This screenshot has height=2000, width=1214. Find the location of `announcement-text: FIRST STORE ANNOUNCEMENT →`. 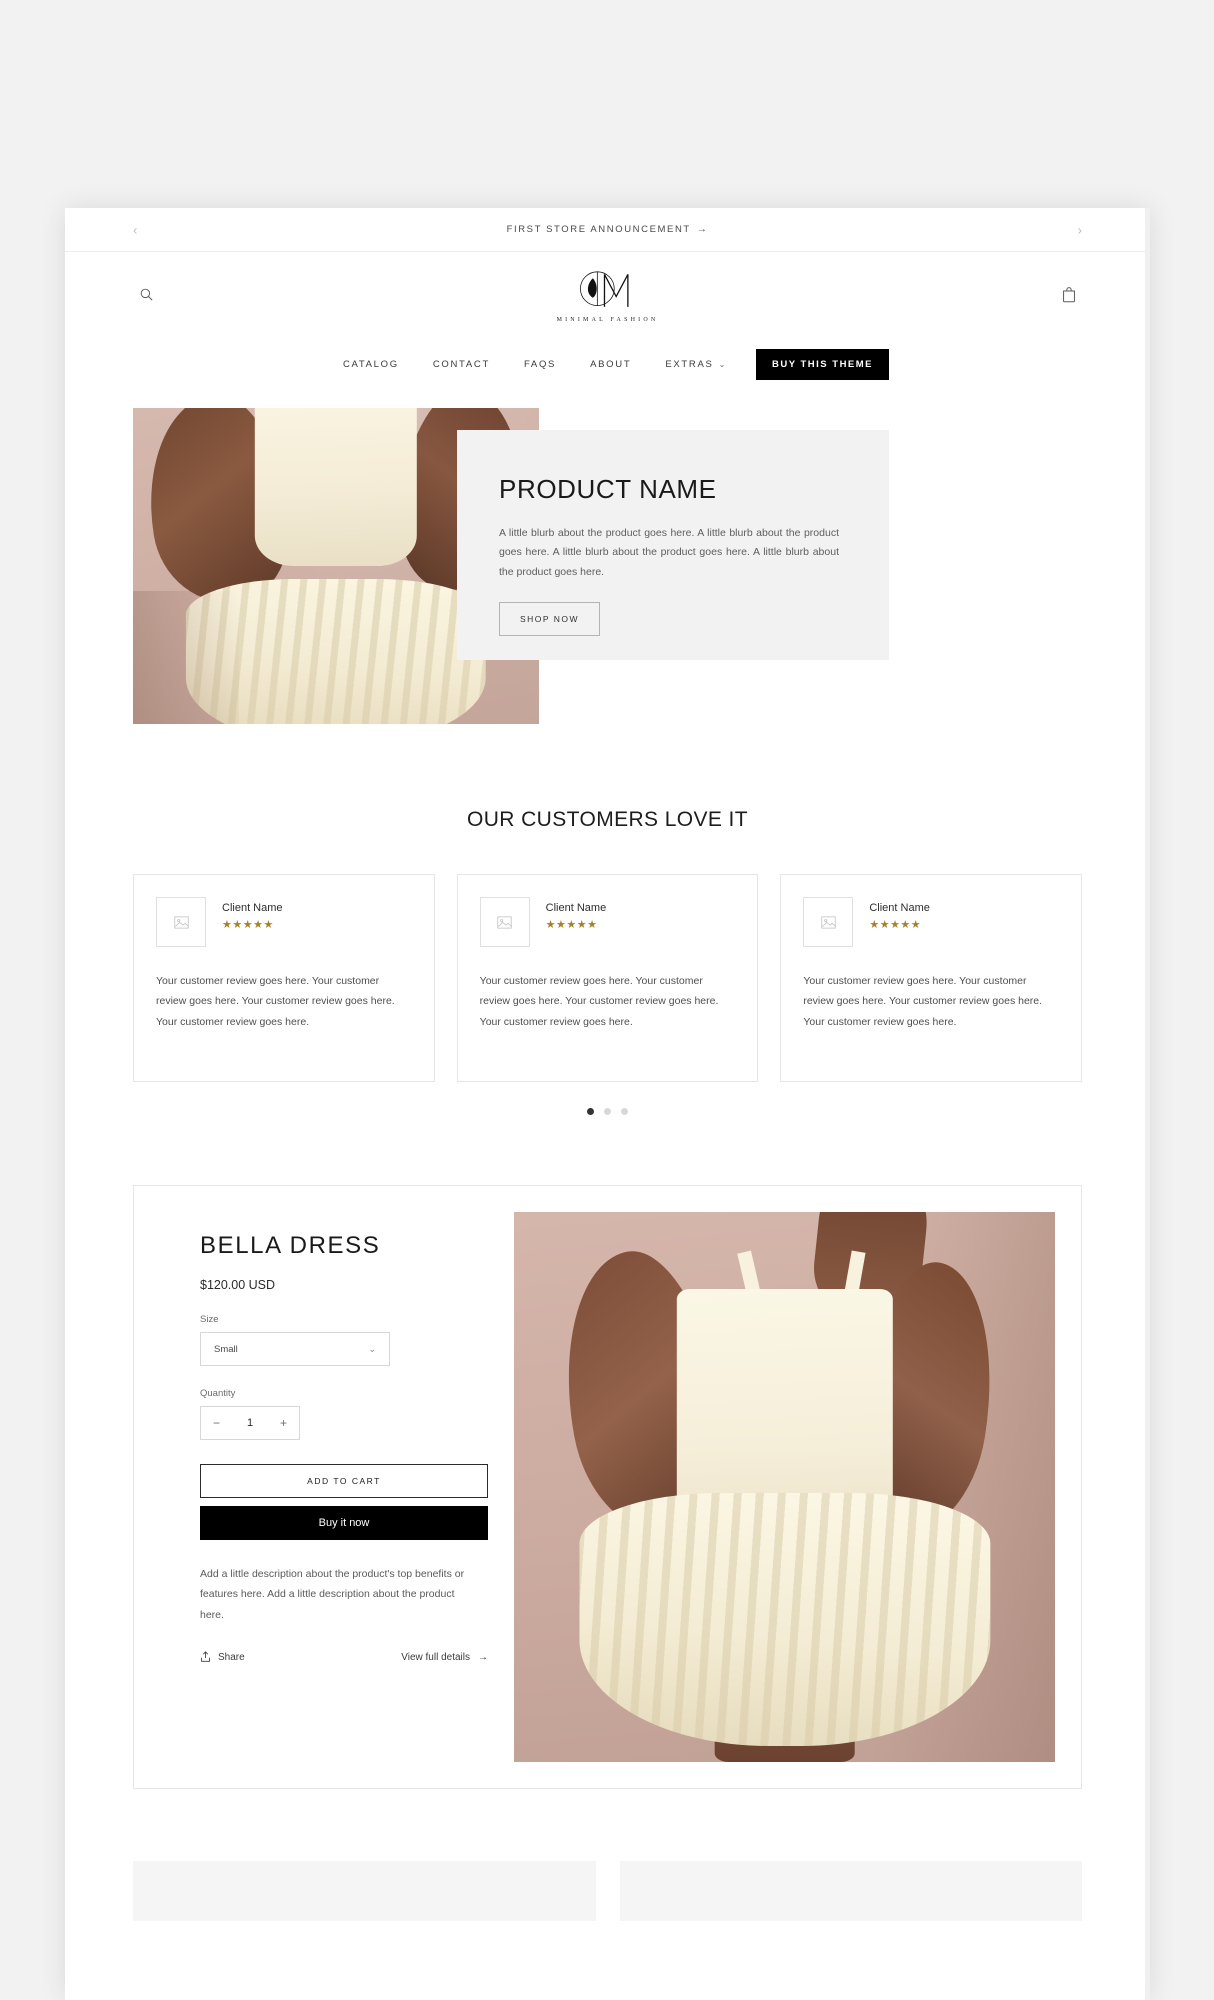

announcement-text: FIRST STORE ANNOUNCEMENT → is located at coordinates (608, 229).